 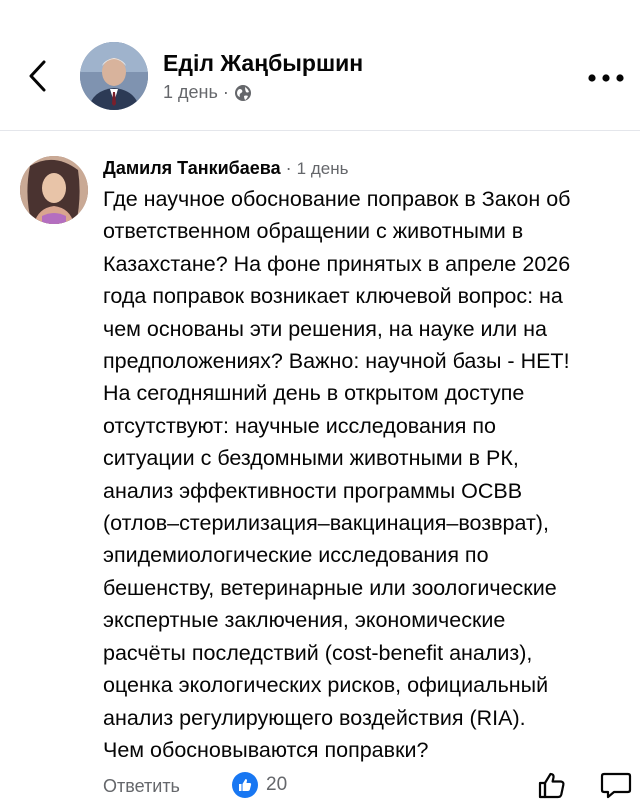 I want to click on comment-line: оценка экологических рисков, официальный, so click(x=326, y=685).